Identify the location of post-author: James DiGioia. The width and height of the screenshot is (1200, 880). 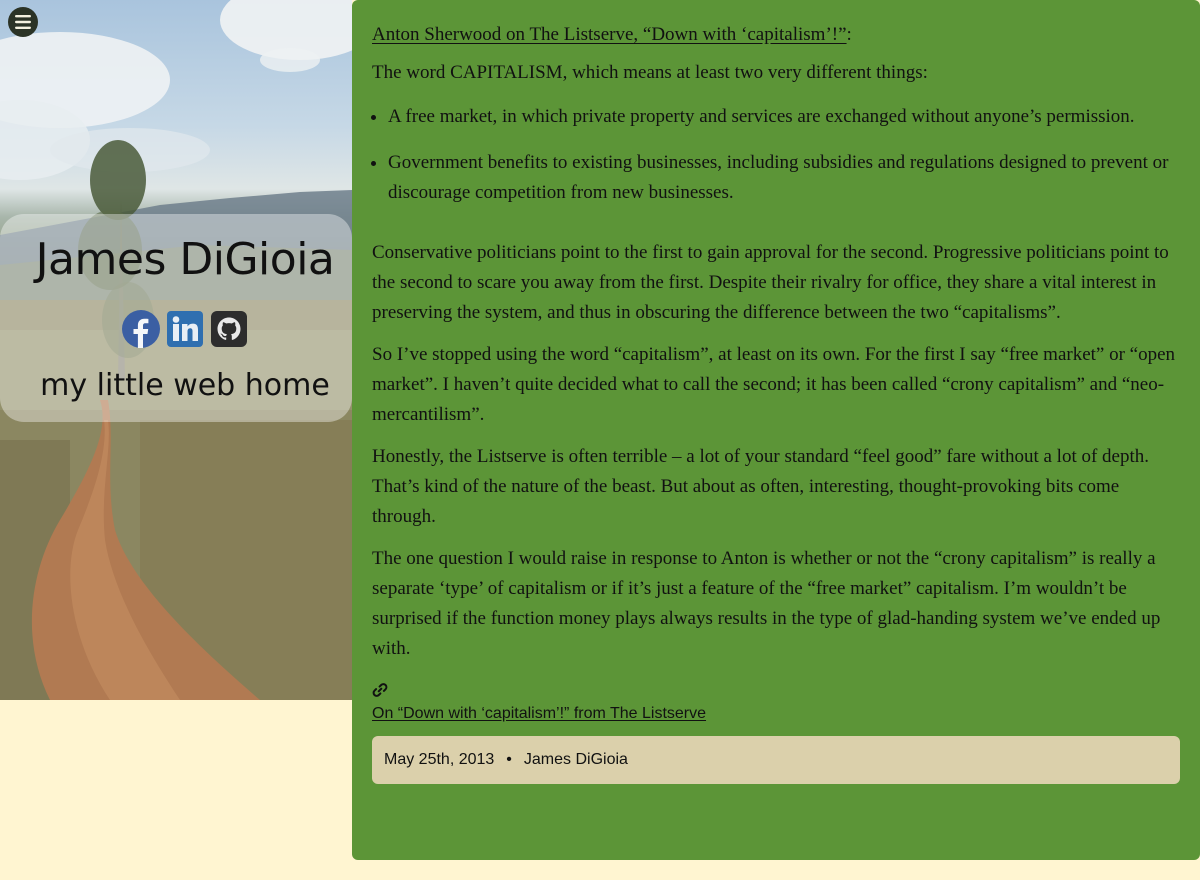
(576, 760).